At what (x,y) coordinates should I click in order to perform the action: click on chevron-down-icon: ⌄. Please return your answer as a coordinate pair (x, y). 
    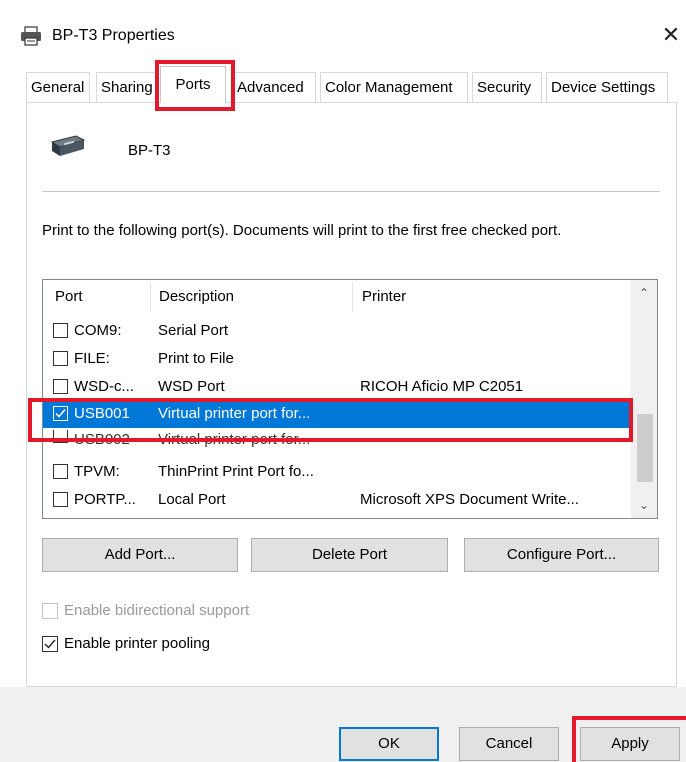
    Looking at the image, I should click on (644, 505).